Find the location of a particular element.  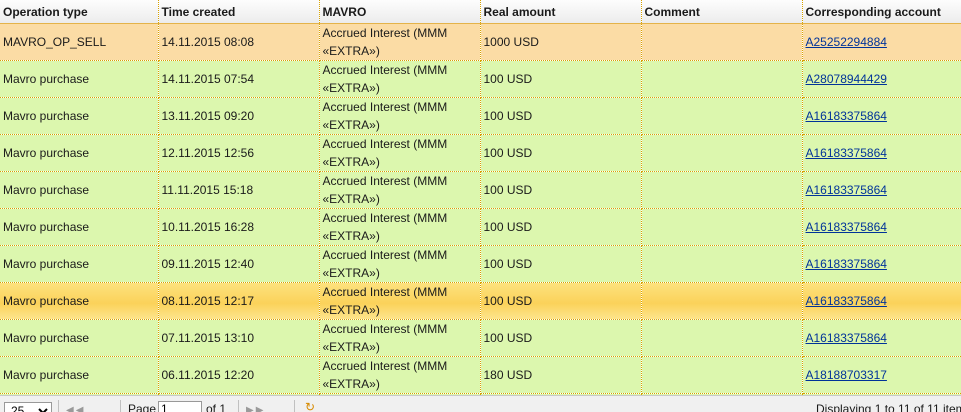

cell-time-created: 11.11.2015 15:18 is located at coordinates (239, 190).